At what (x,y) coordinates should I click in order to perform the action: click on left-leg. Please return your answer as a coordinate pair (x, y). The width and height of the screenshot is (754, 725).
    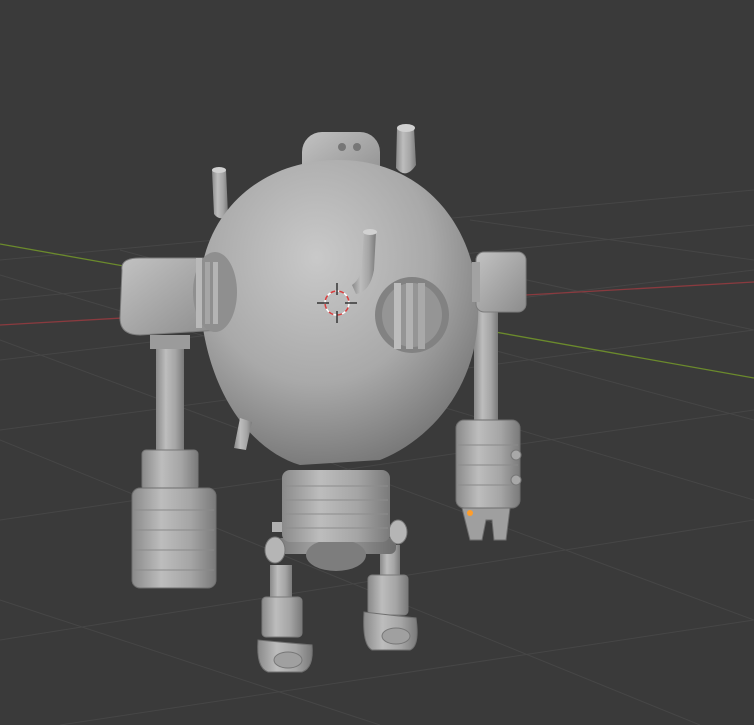
    Looking at the image, I should click on (285, 619).